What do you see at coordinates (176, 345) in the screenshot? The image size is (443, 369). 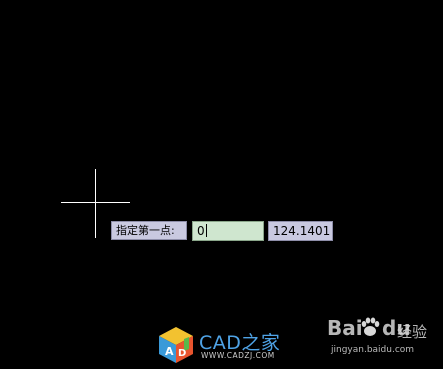 I see `cube-logo-icon: A D` at bounding box center [176, 345].